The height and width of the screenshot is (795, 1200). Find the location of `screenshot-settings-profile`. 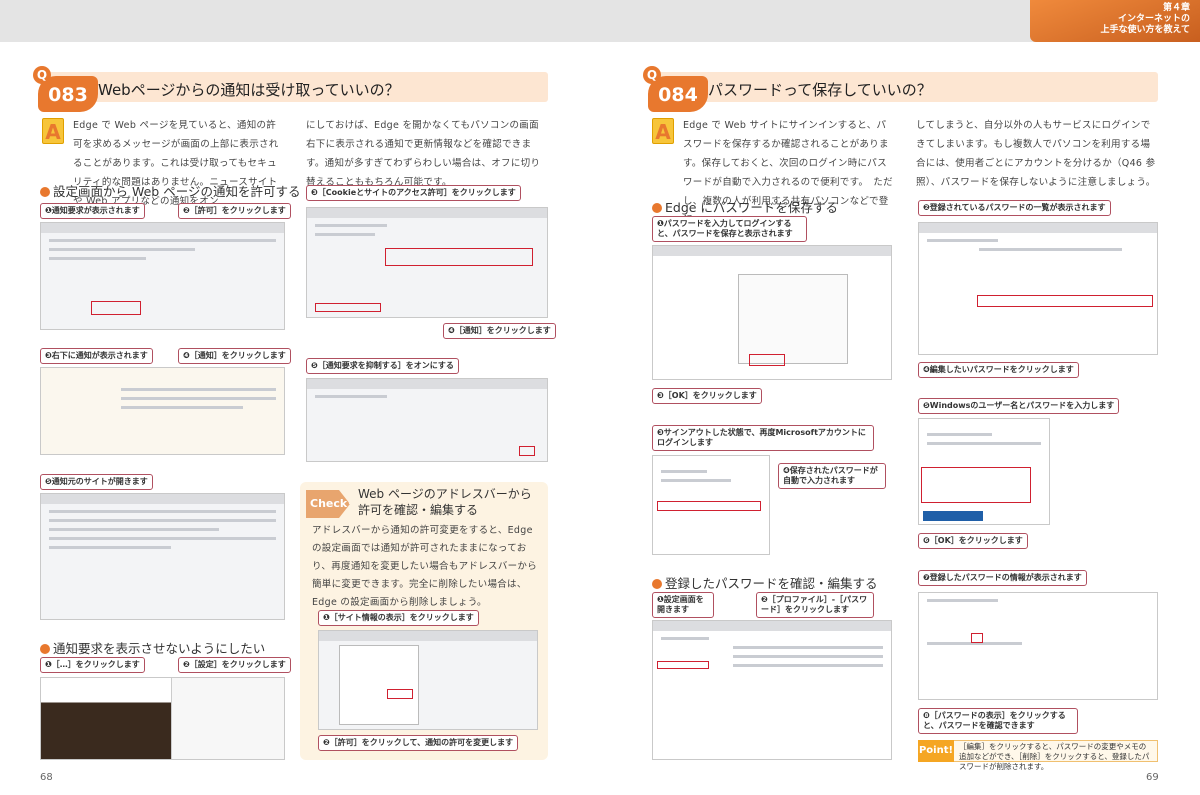

screenshot-settings-profile is located at coordinates (772, 690).